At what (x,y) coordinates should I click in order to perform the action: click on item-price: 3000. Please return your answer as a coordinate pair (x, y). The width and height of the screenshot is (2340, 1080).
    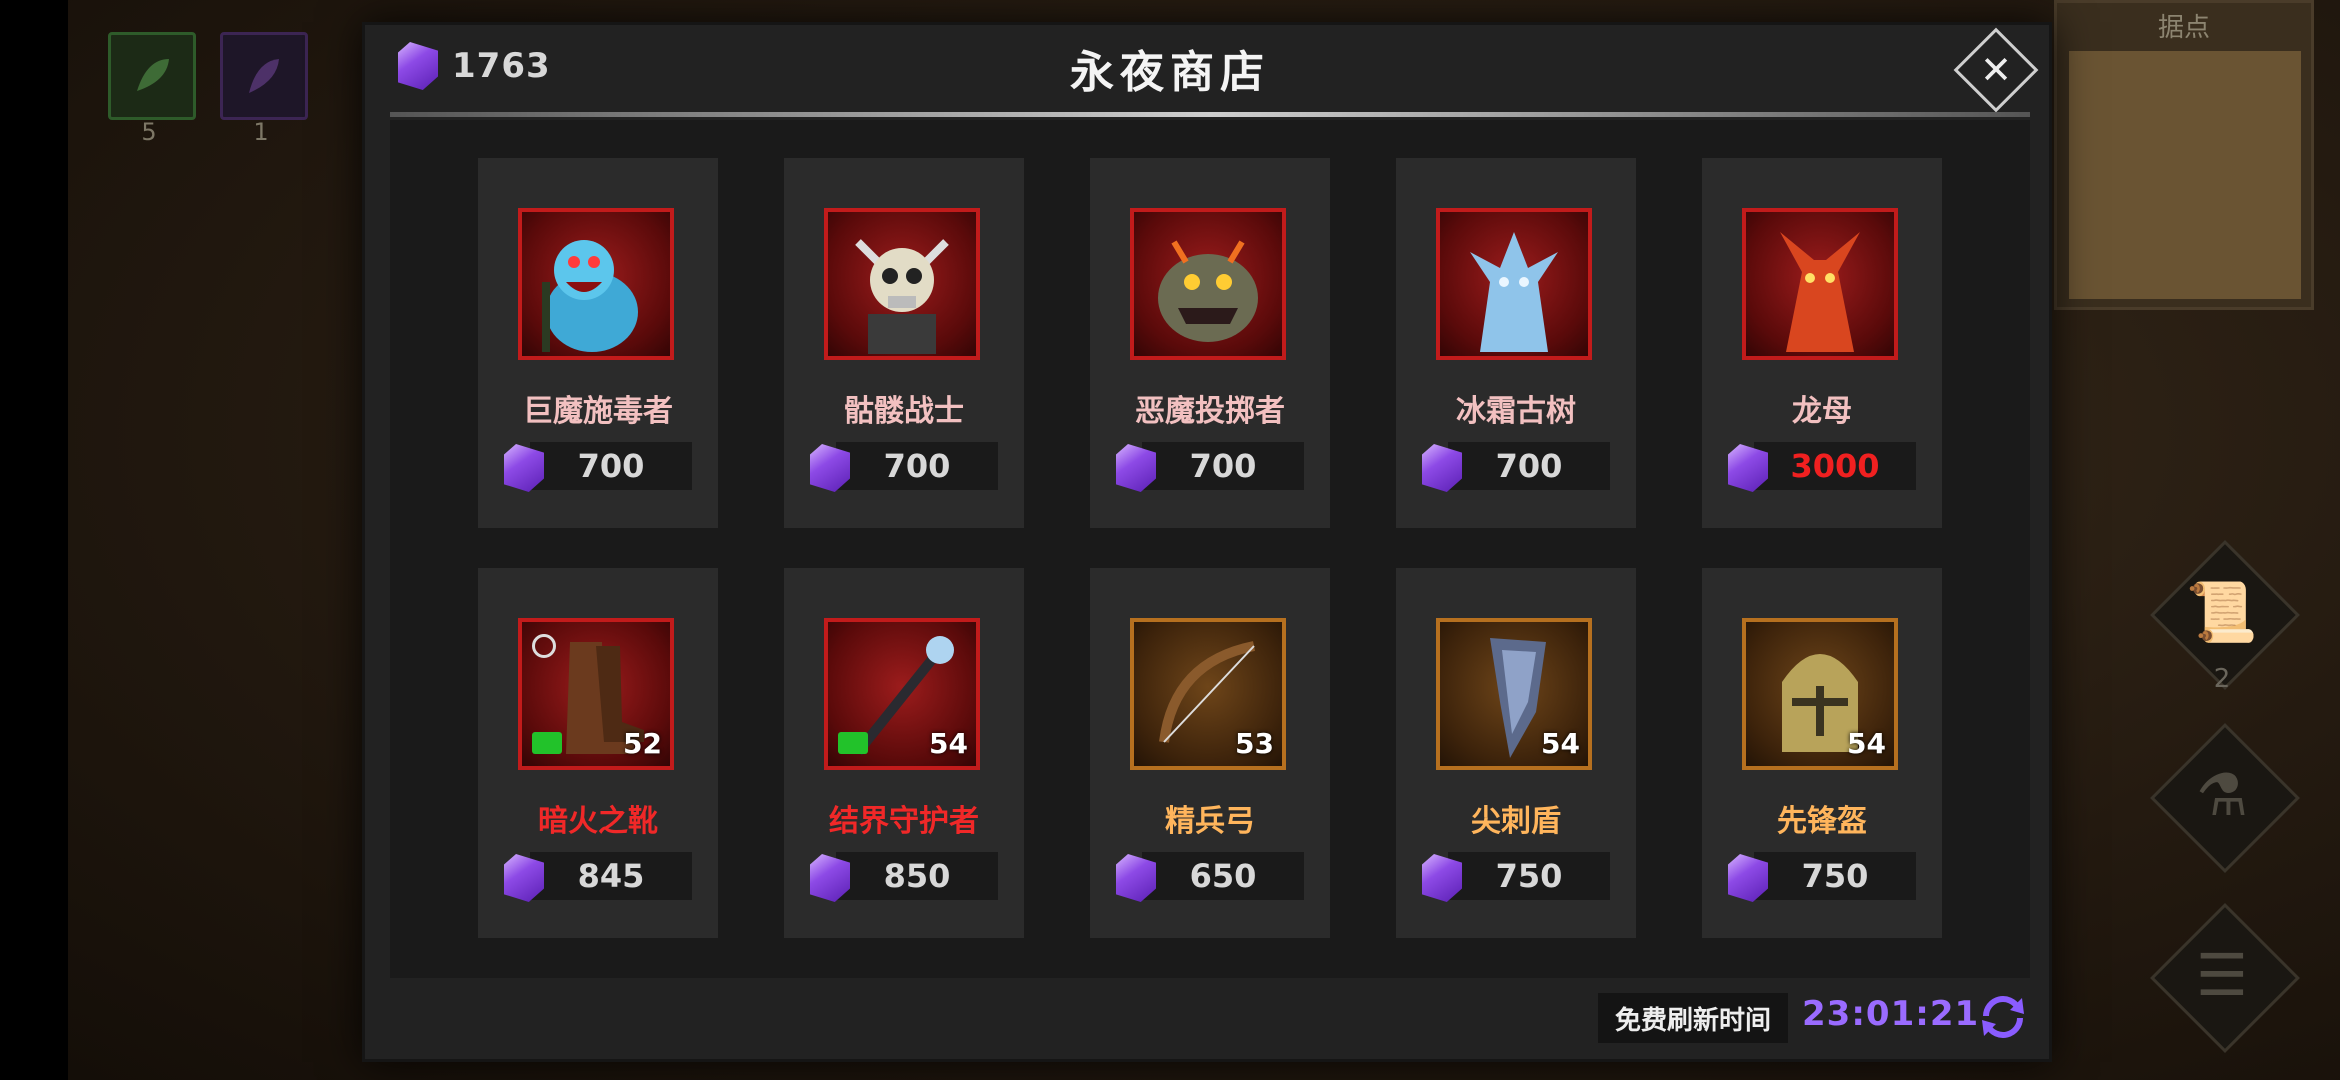
    Looking at the image, I should click on (1835, 466).